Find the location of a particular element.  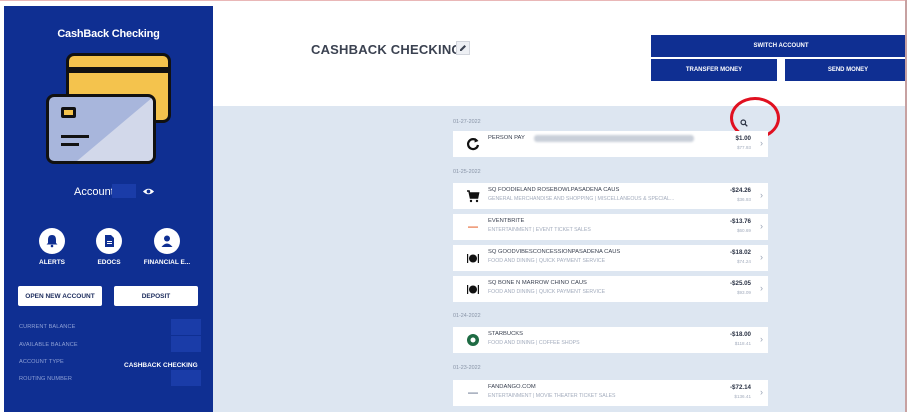

account-type-value: CASHBACK CHECKING is located at coordinates (161, 365).